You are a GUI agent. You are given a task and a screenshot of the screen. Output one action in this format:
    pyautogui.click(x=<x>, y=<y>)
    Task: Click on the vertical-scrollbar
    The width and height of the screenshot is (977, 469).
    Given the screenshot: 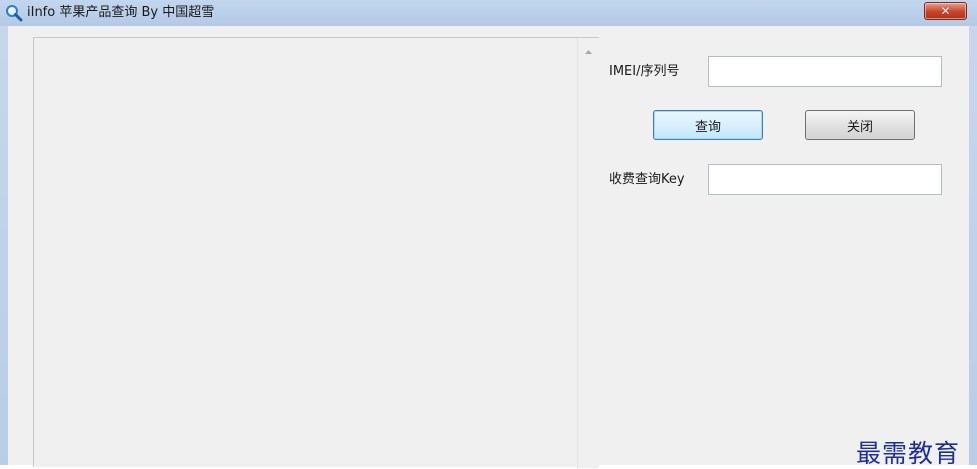 What is the action you would take?
    pyautogui.click(x=588, y=253)
    